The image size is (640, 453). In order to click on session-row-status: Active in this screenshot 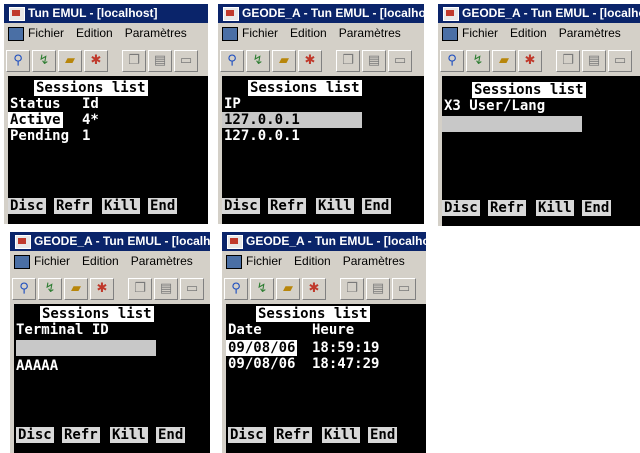, I will do `click(35, 120)`.